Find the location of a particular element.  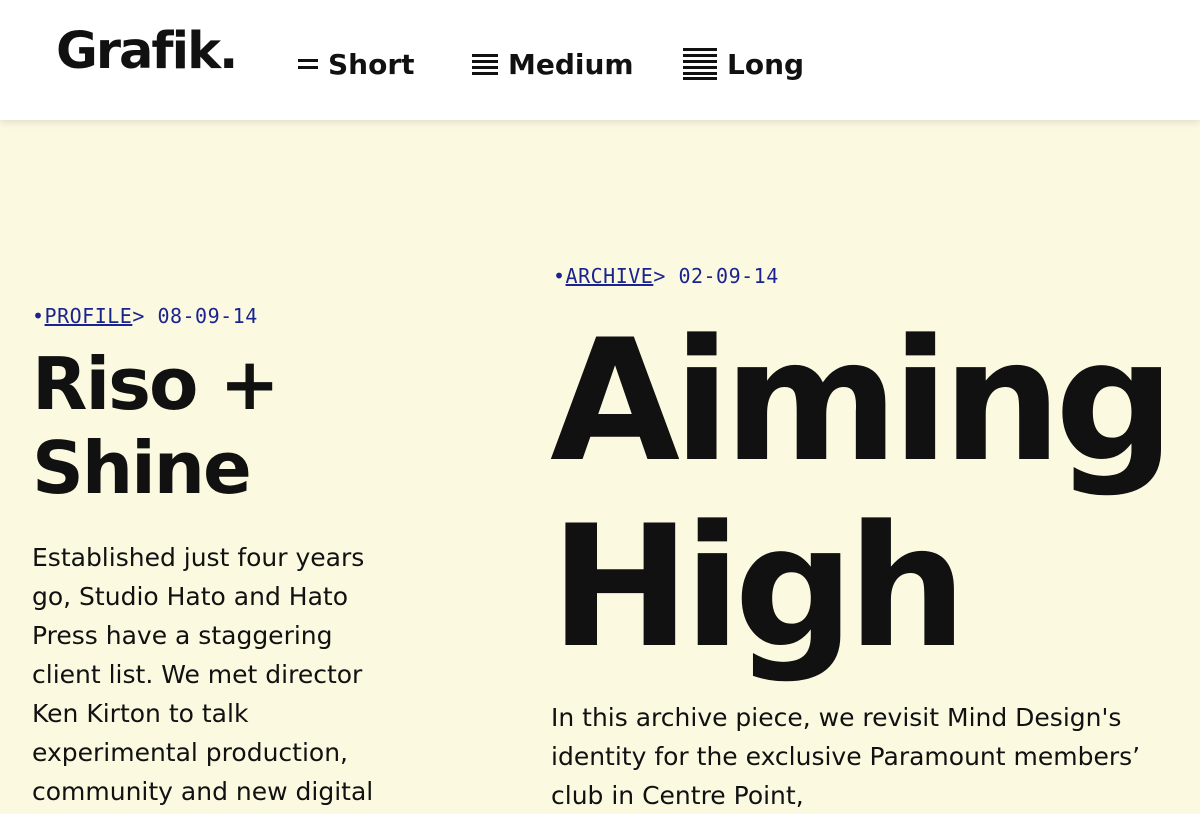

category-link-profile: PROFILE is located at coordinates (89, 316).